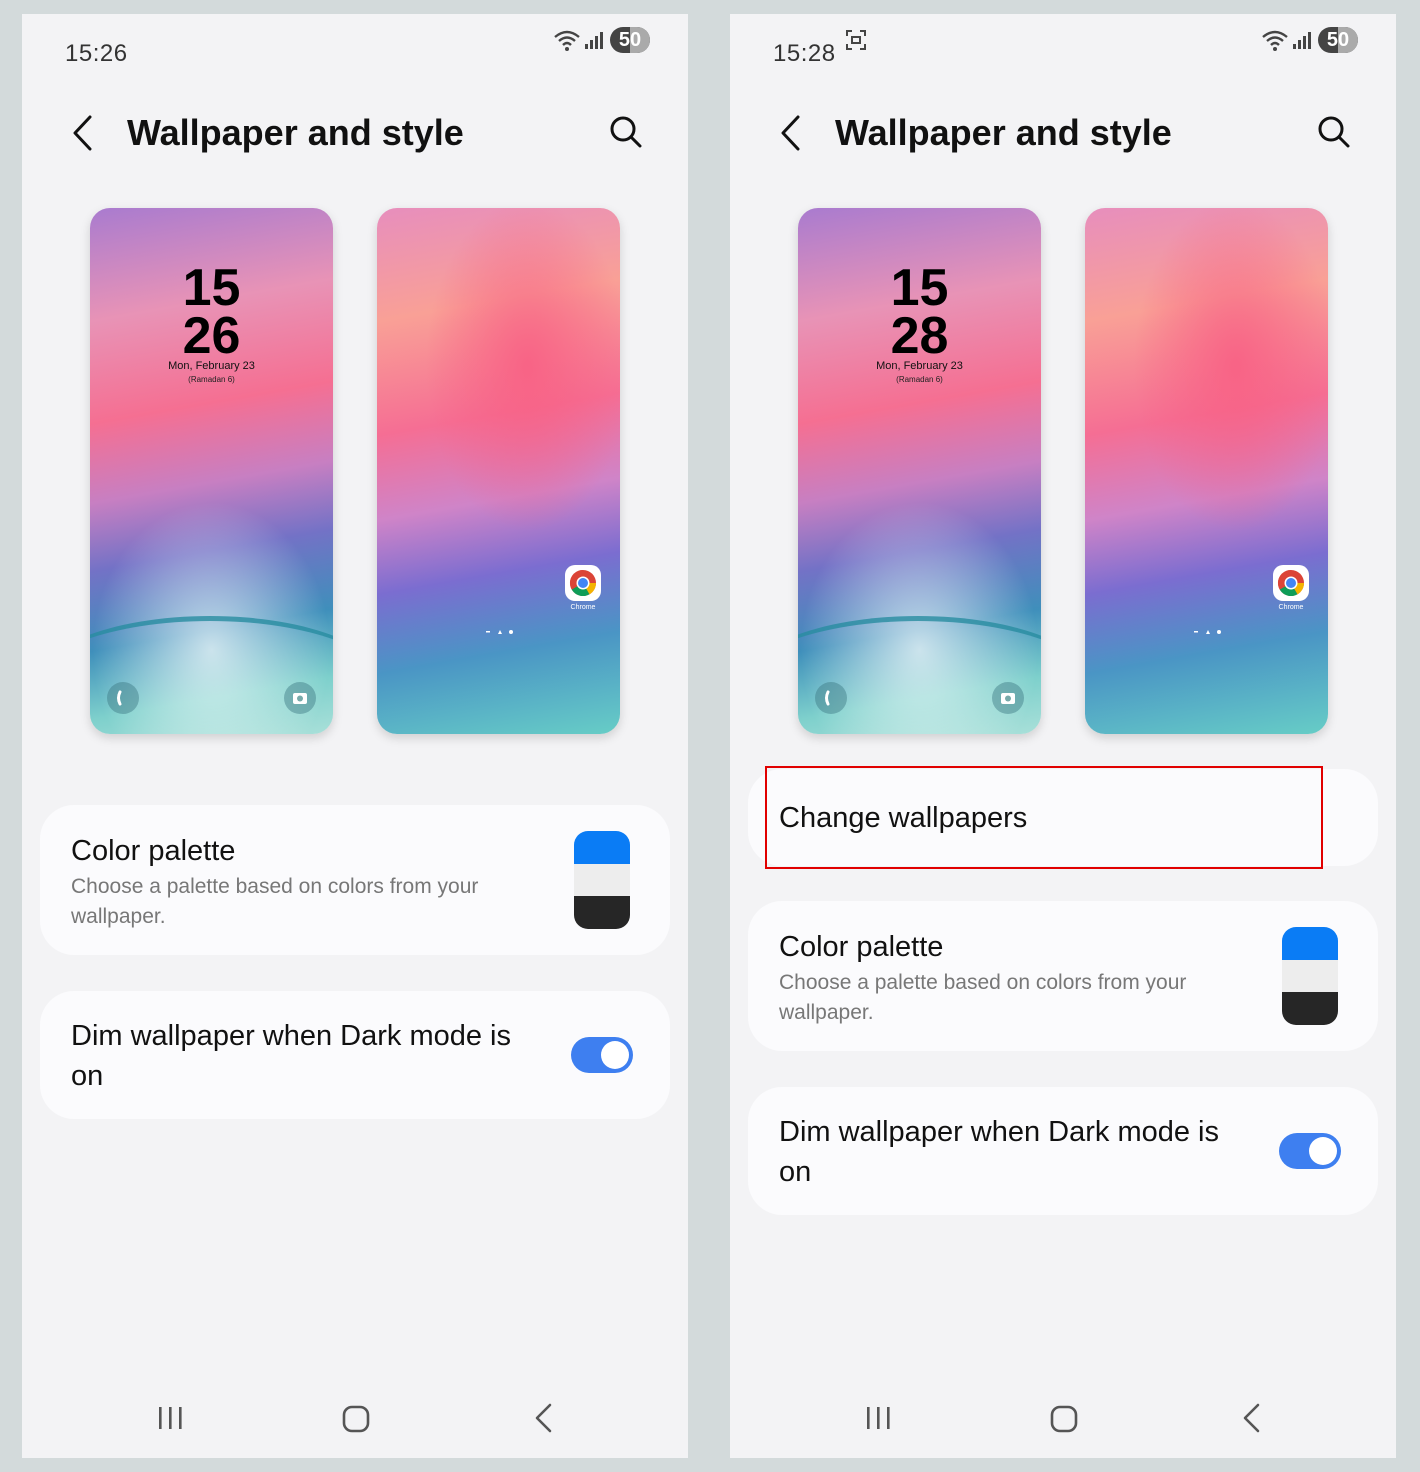 The height and width of the screenshot is (1472, 1420). I want to click on highlight-box, so click(1044, 817).